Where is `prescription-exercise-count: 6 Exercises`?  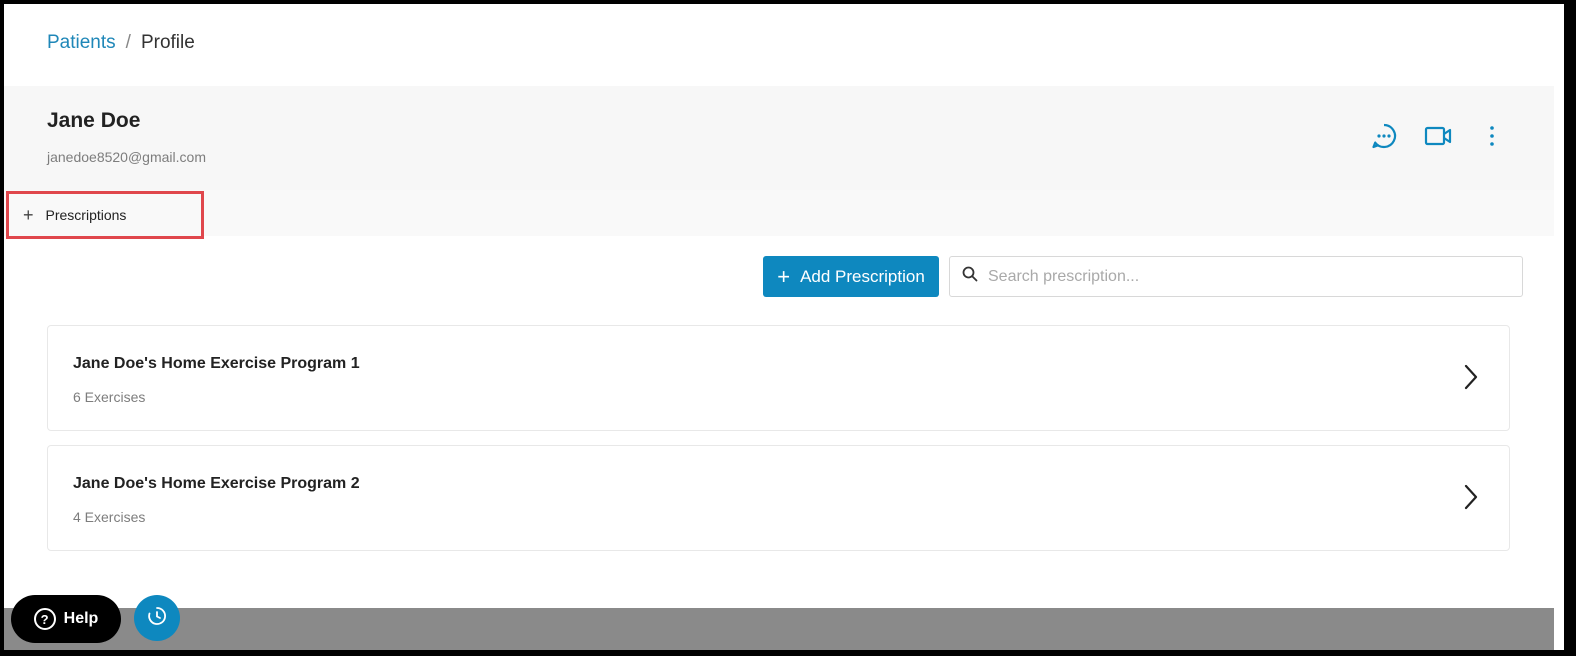 prescription-exercise-count: 6 Exercises is located at coordinates (109, 397).